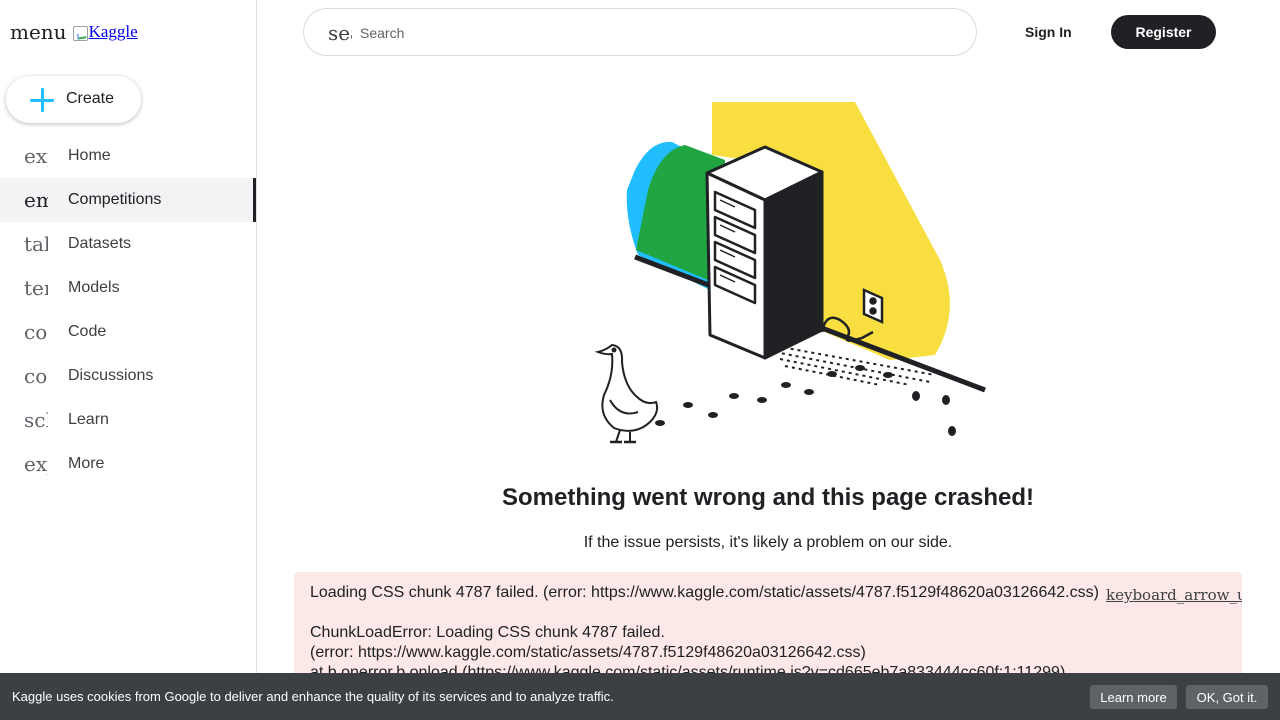 The image size is (1280, 720). I want to click on logo-alt-text: Kaggle, so click(113, 31).